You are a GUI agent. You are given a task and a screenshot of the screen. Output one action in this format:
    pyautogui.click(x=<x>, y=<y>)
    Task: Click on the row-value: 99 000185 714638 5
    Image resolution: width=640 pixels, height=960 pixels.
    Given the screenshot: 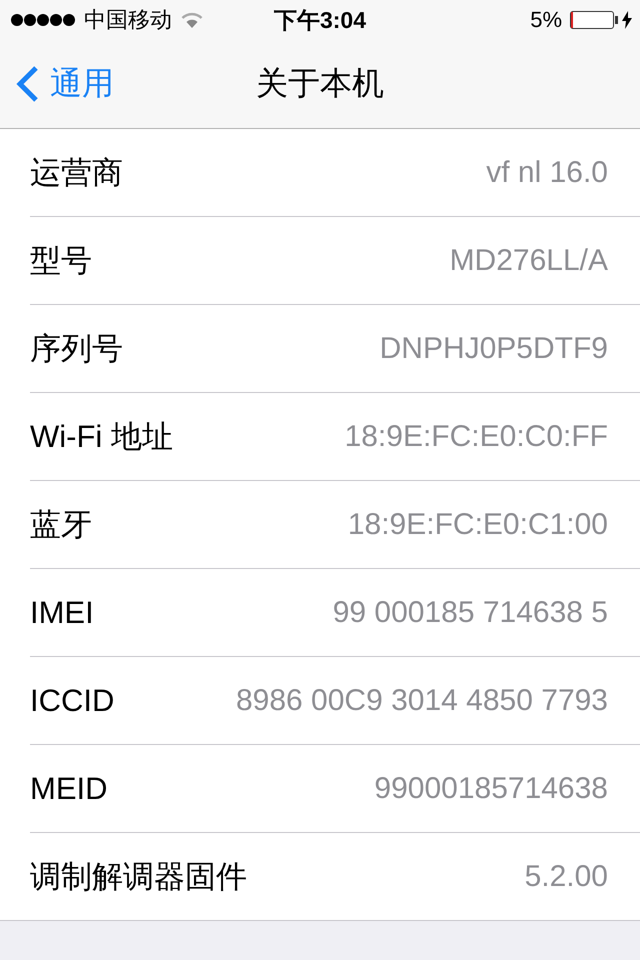 What is the action you would take?
    pyautogui.click(x=470, y=613)
    